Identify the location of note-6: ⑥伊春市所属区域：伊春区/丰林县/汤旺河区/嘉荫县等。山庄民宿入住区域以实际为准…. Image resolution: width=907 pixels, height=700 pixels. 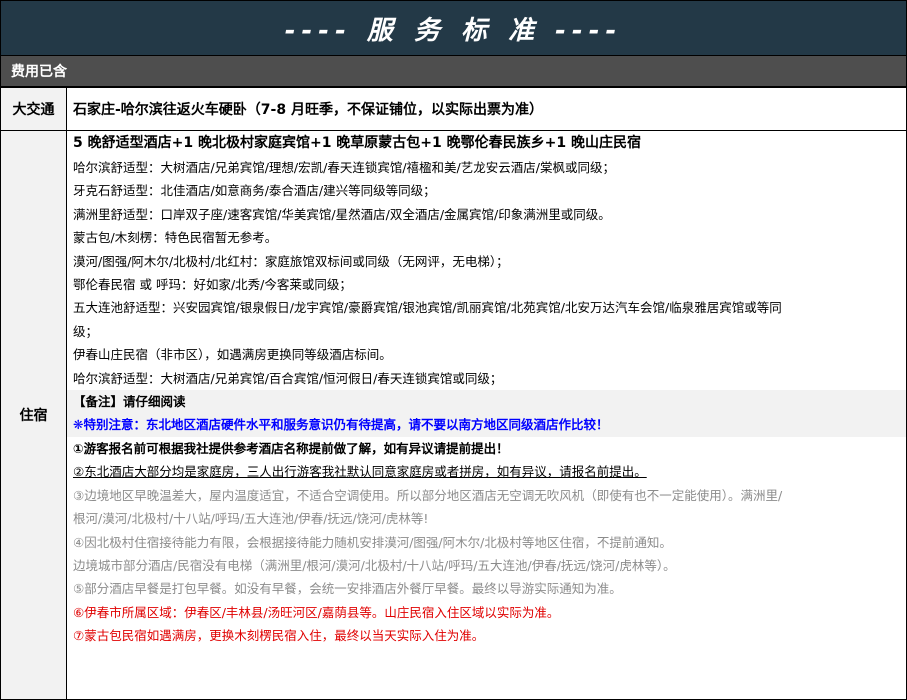
(316, 612).